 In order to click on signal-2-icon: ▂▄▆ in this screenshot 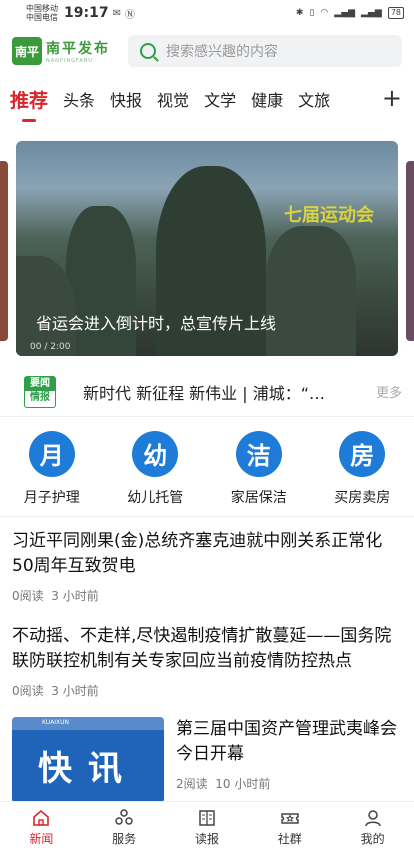, I will do `click(371, 13)`.